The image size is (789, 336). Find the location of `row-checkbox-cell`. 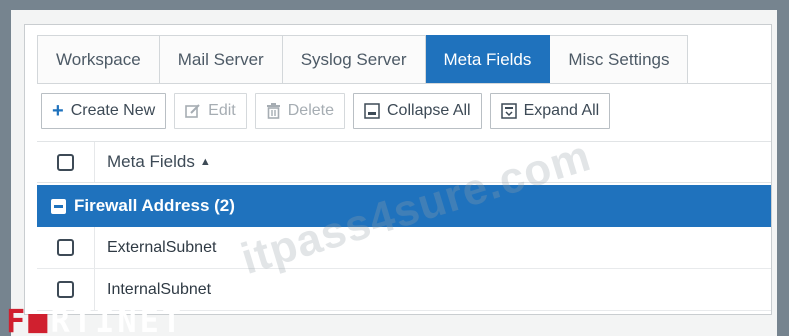

row-checkbox-cell is located at coordinates (66, 247).